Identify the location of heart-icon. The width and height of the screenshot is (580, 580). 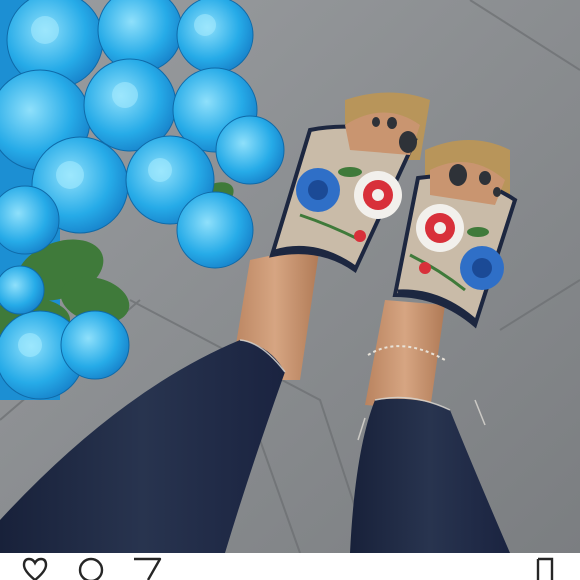
(35, 566).